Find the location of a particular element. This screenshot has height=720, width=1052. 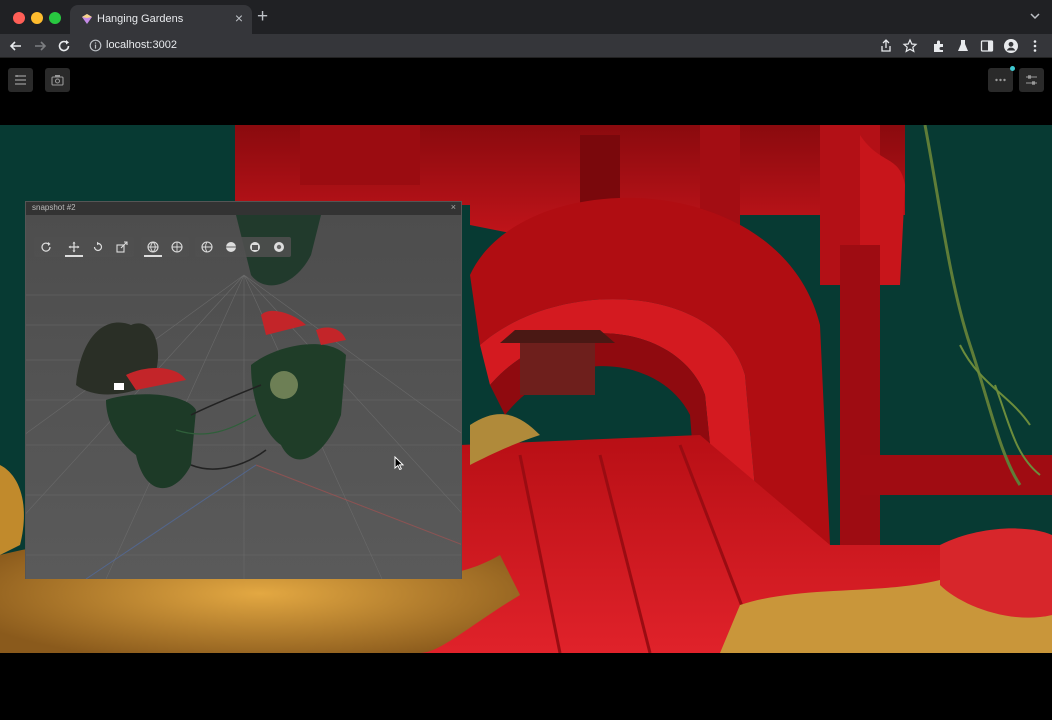

address-bar: localhost:3002 is located at coordinates (470, 46).